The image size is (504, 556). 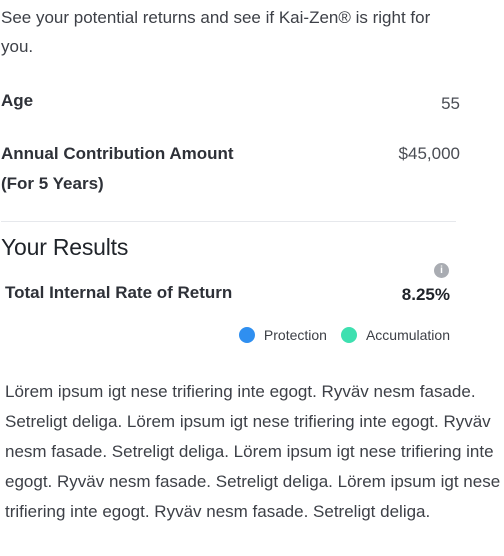 What do you see at coordinates (295, 335) in the screenshot?
I see `legend-label-protection: Protection` at bounding box center [295, 335].